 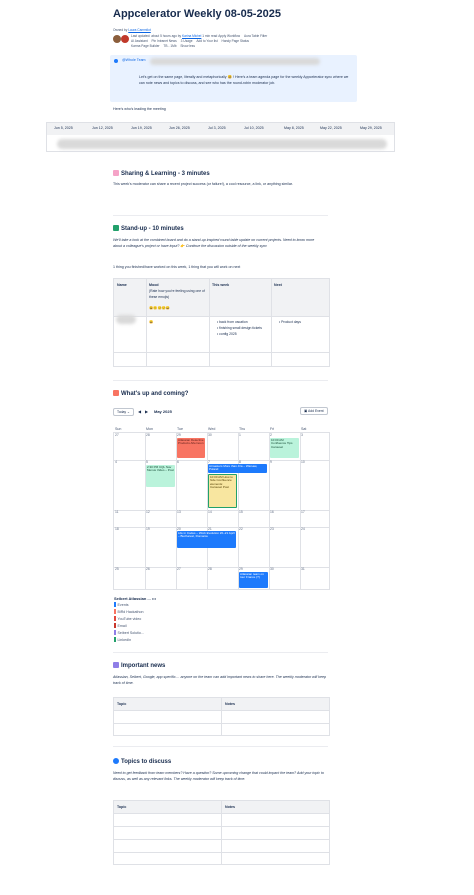 What do you see at coordinates (135, 598) in the screenshot?
I see `legend-title: Seibert Atlassian ... •••` at bounding box center [135, 598].